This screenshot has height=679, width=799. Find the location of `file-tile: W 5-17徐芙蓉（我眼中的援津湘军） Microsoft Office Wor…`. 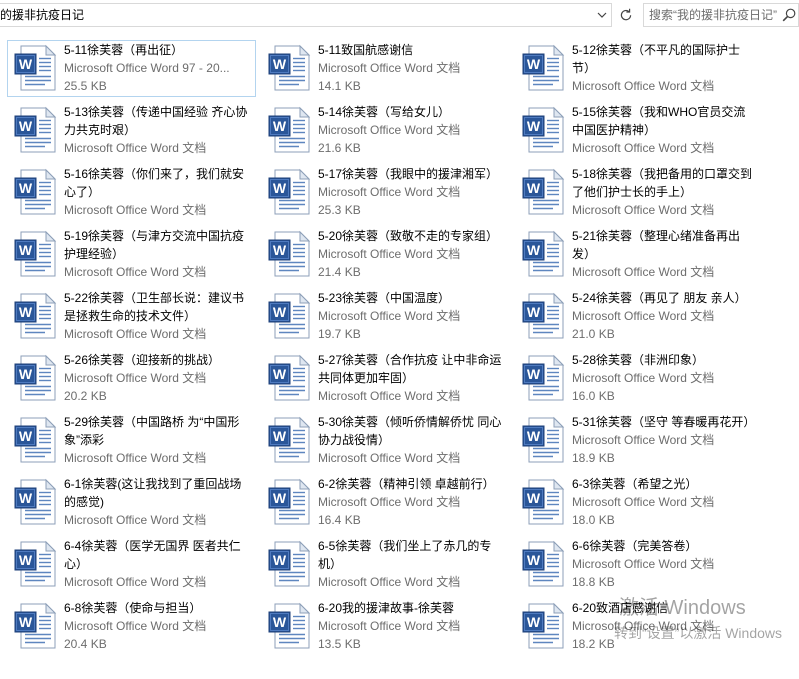

file-tile: W 5-17徐芙蓉（我眼中的援津湘军） Microsoft Office Wor… is located at coordinates (385, 192).